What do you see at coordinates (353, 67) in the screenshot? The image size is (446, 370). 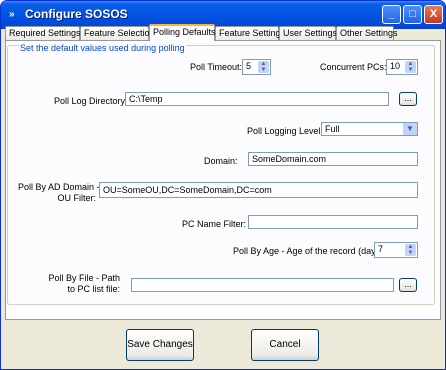 I see `concurrent-pcs-label: Concurrent PCs:` at bounding box center [353, 67].